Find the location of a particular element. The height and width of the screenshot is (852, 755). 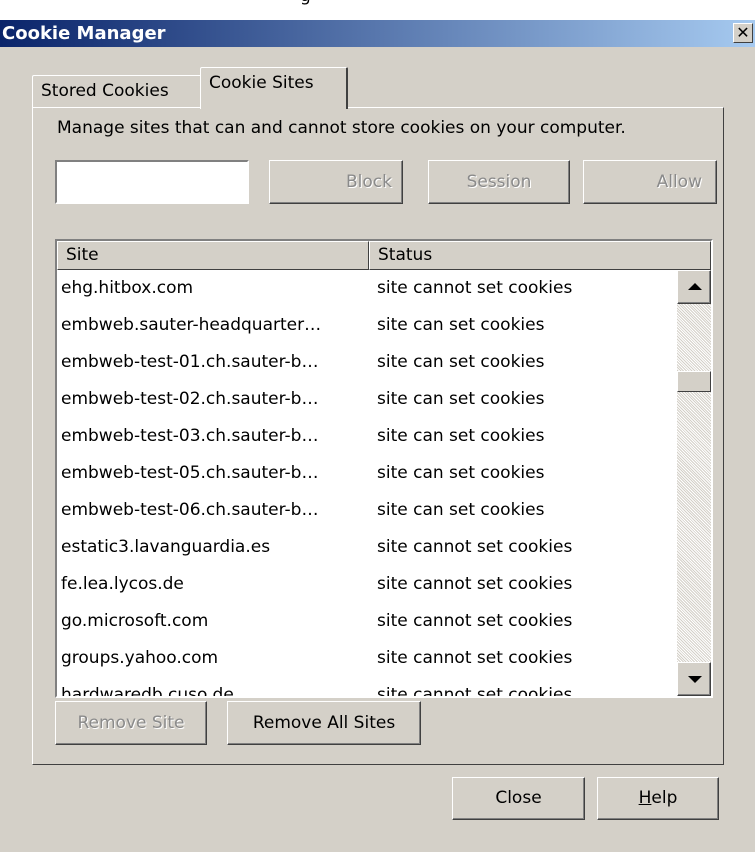

table-row: go.microsoft.com site cannot set cookies is located at coordinates (366, 621).